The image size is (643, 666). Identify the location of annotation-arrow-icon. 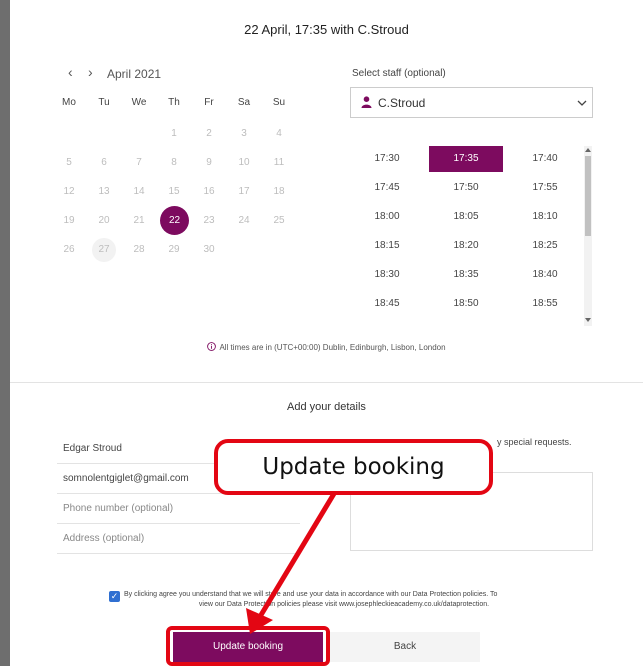
(292, 561).